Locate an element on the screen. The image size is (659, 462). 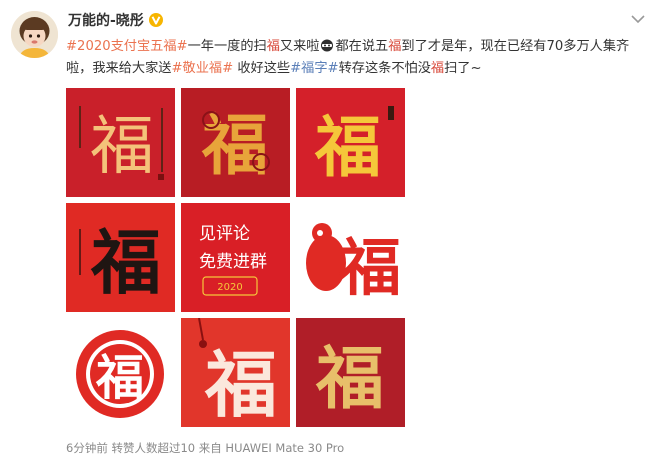
chevron-down-icon is located at coordinates (638, 19).